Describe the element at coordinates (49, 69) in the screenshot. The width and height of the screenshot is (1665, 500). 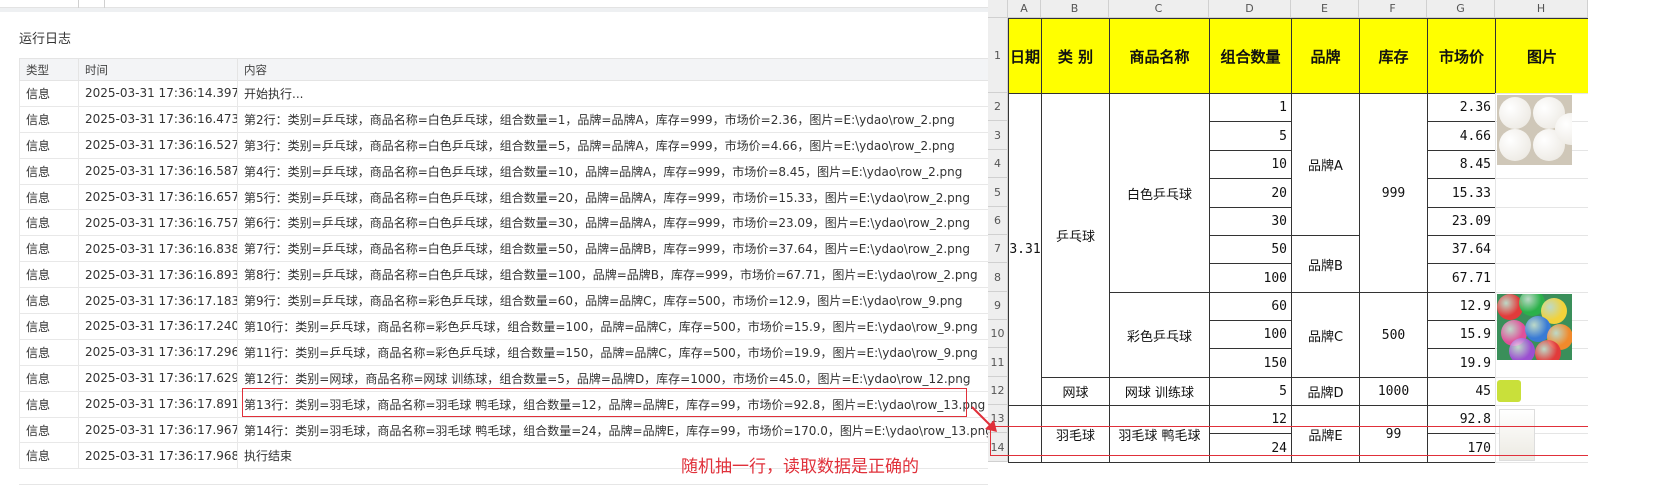
I see `col-header-type: 类型` at that location.